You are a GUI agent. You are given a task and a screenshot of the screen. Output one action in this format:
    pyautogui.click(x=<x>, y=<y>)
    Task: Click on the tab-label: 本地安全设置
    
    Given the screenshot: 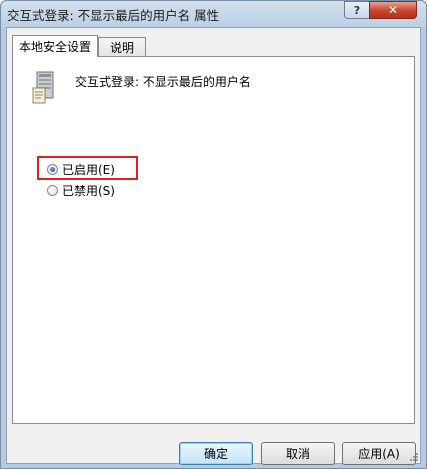 What is the action you would take?
    pyautogui.click(x=54, y=47)
    